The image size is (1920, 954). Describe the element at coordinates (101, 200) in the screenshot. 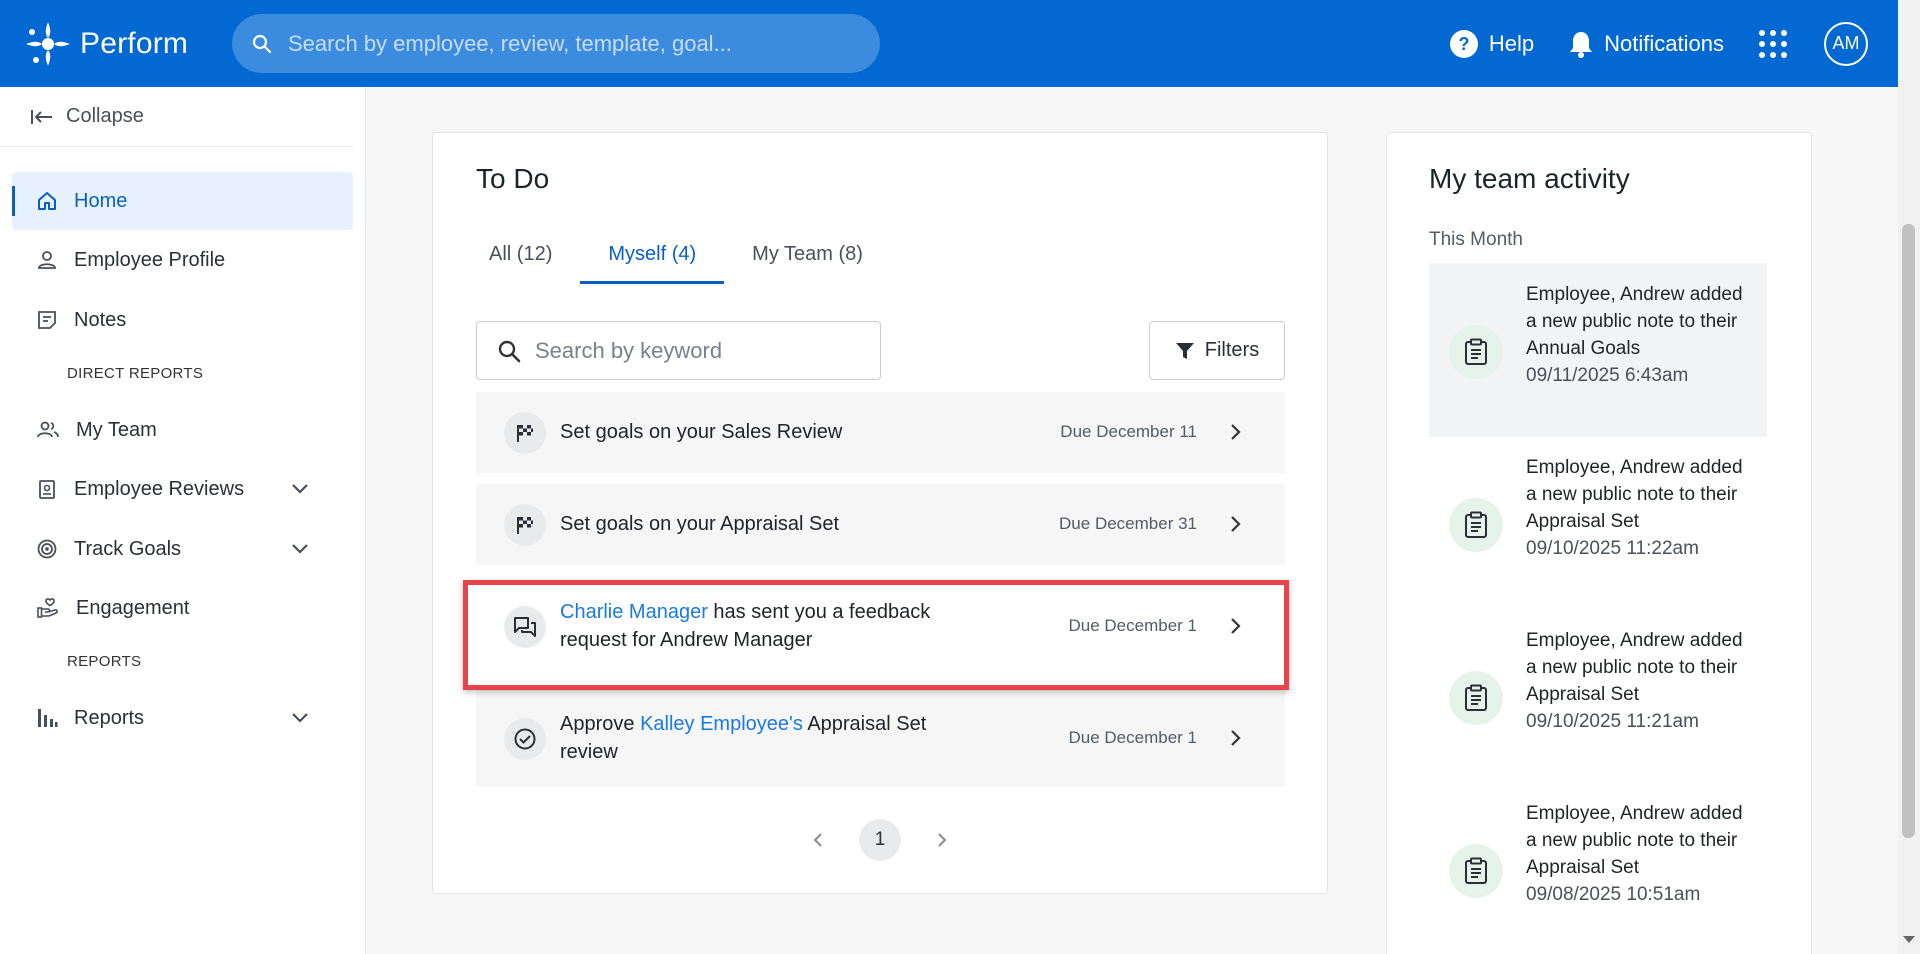

I see `sidebar-item-label: Home` at that location.